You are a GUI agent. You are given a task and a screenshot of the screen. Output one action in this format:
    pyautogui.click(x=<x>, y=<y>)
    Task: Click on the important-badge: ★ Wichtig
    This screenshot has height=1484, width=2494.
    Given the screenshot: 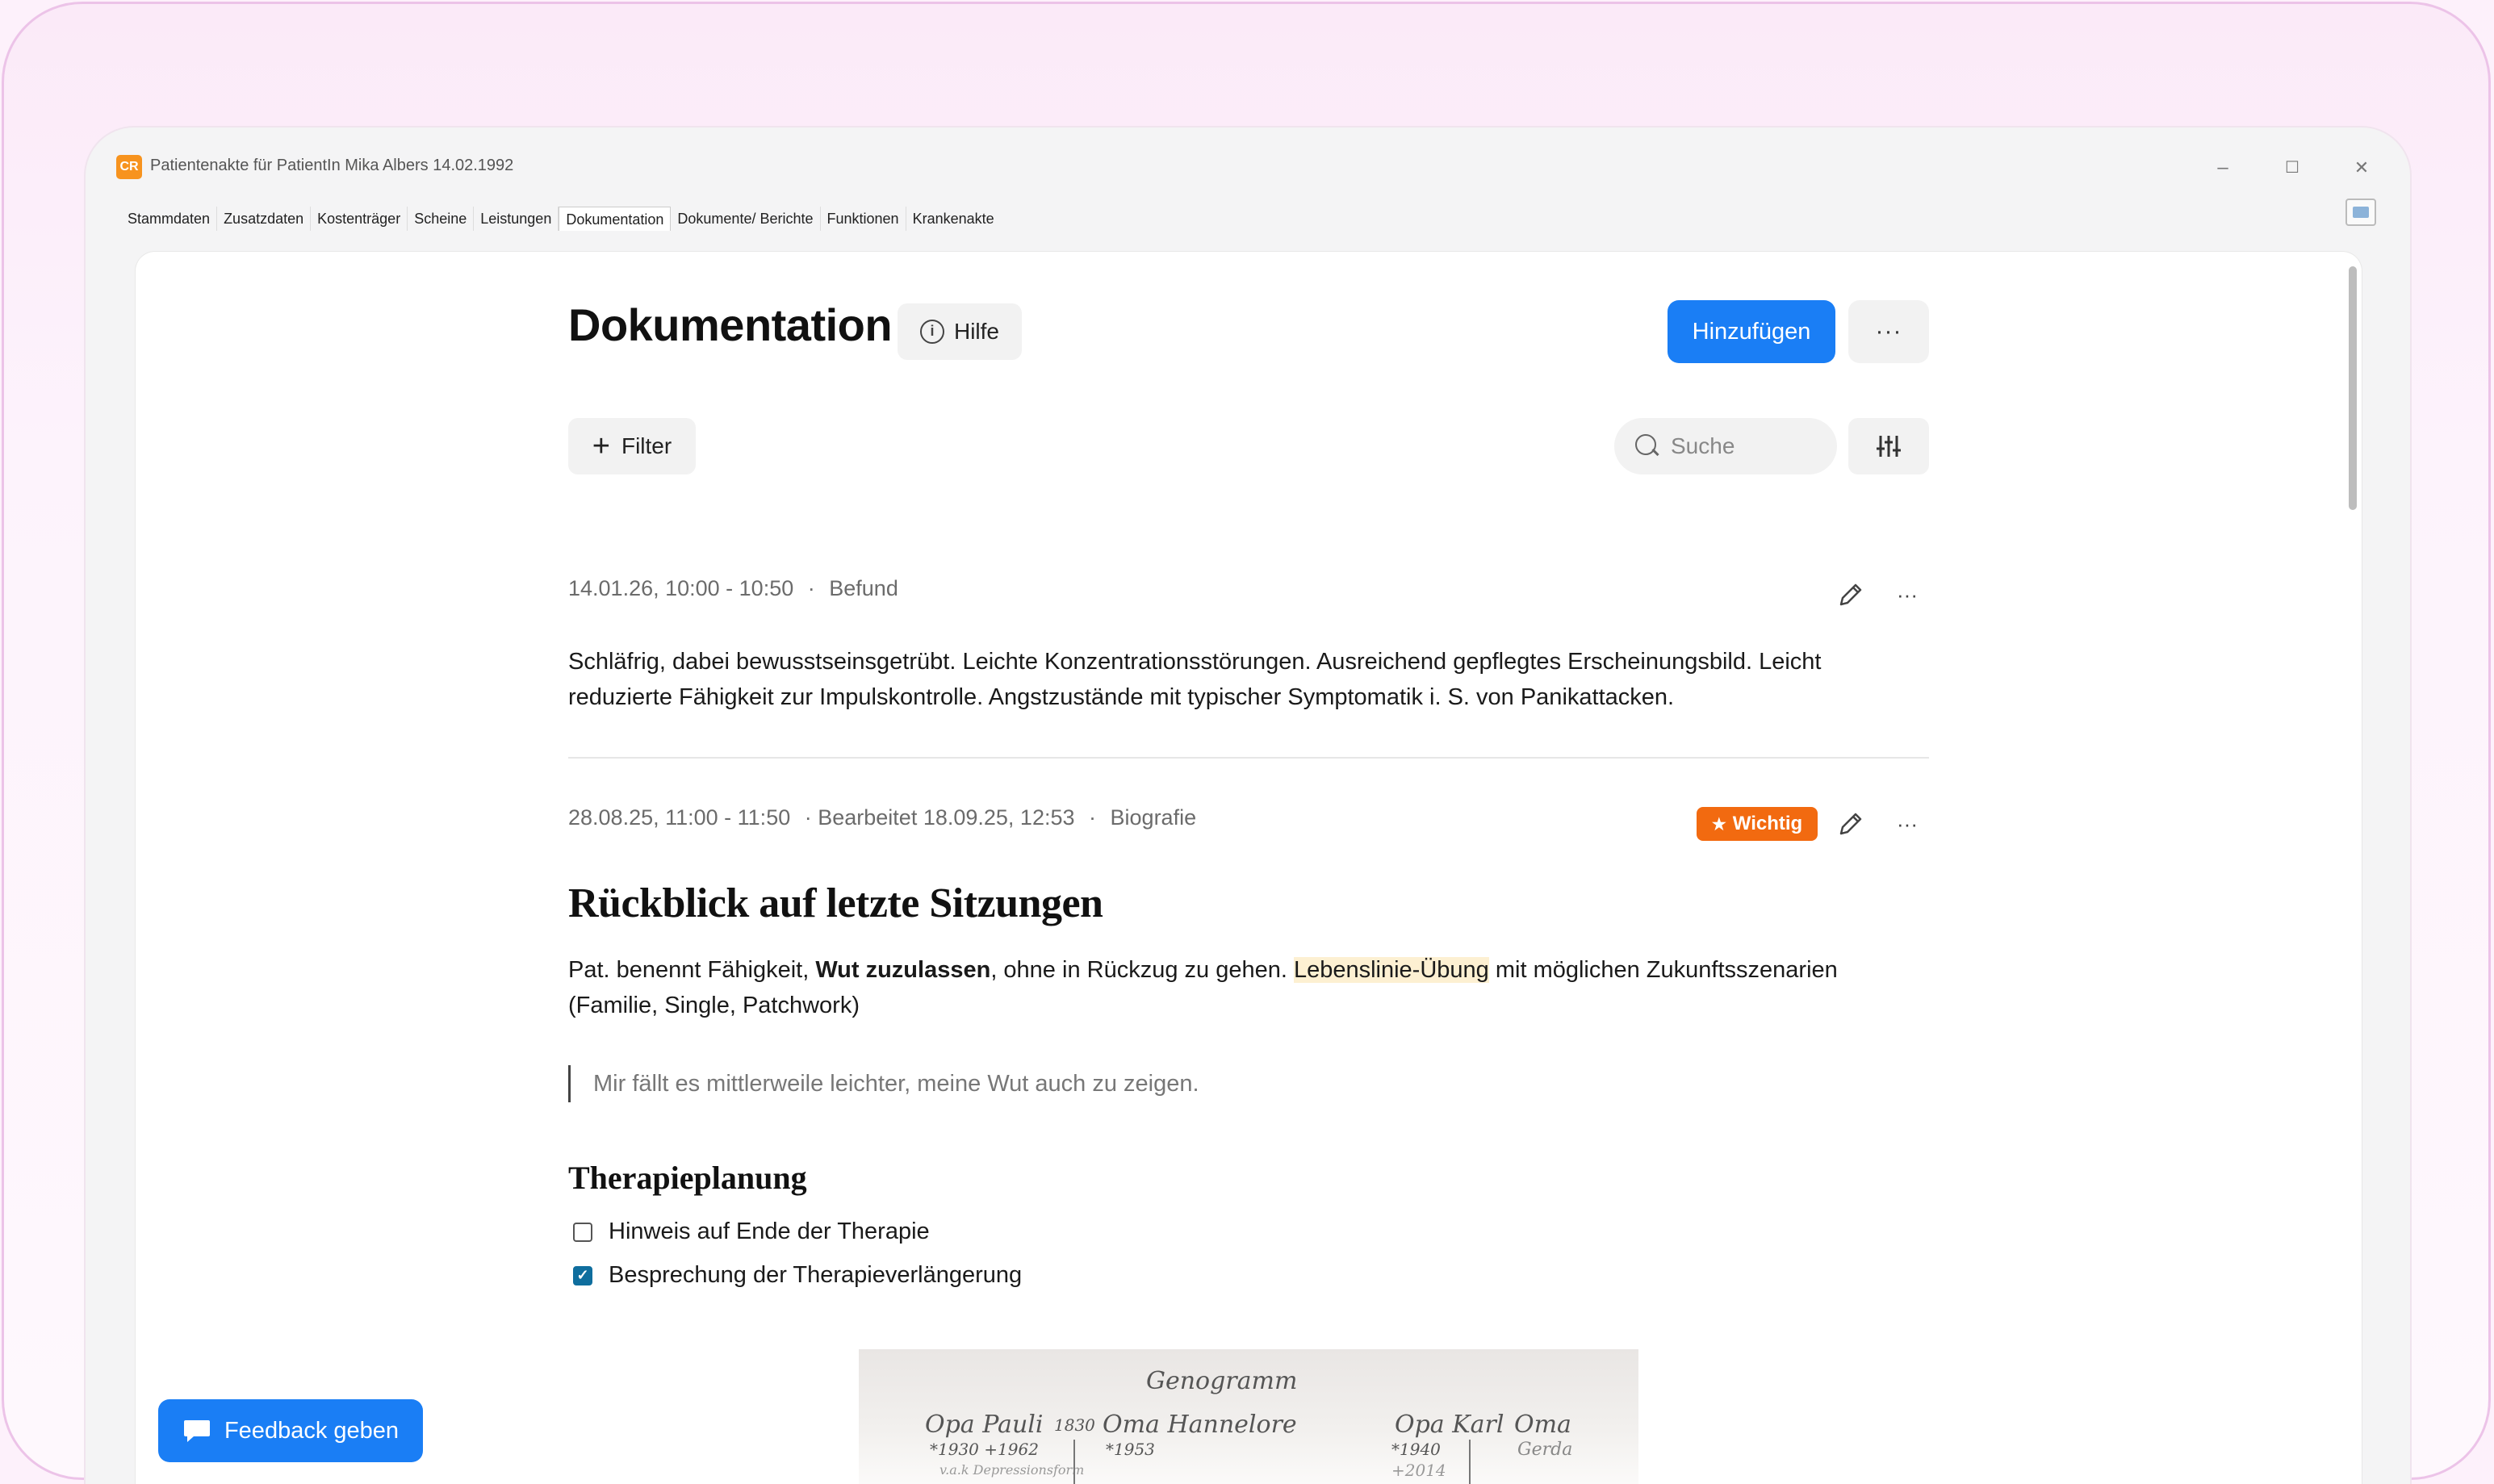 What is the action you would take?
    pyautogui.click(x=1757, y=824)
    